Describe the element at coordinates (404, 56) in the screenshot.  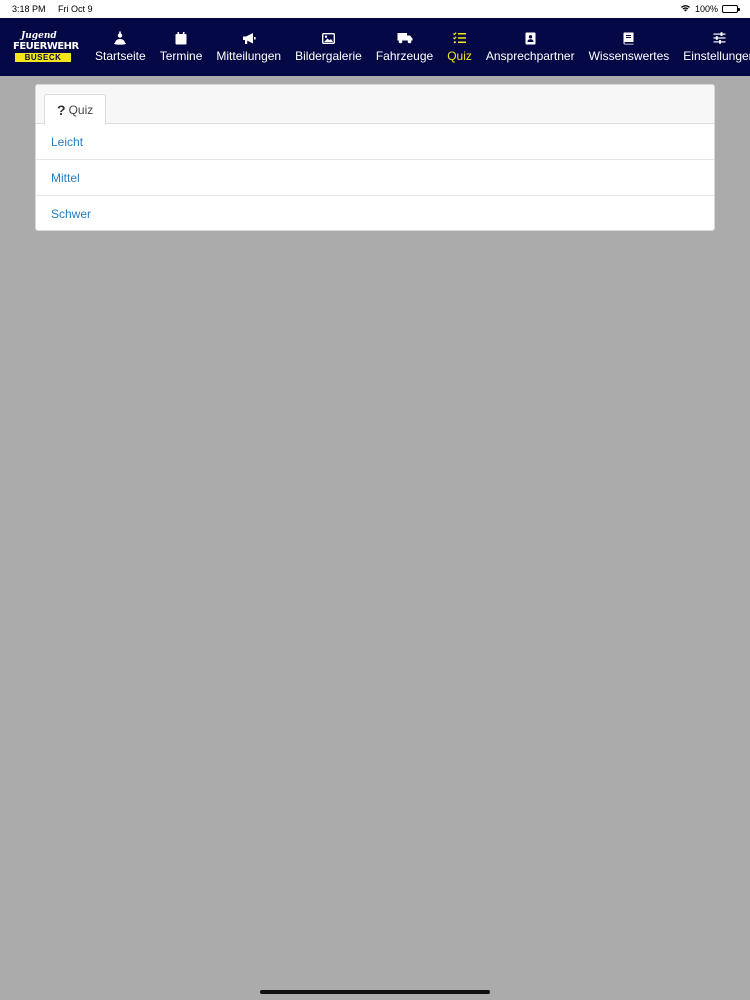
I see `nav-label: Fahrzeuge` at that location.